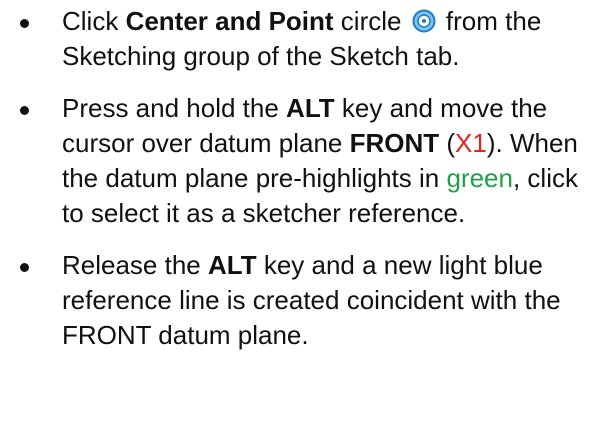 The width and height of the screenshot is (609, 445). What do you see at coordinates (479, 178) in the screenshot?
I see `step-2-color-word: green` at bounding box center [479, 178].